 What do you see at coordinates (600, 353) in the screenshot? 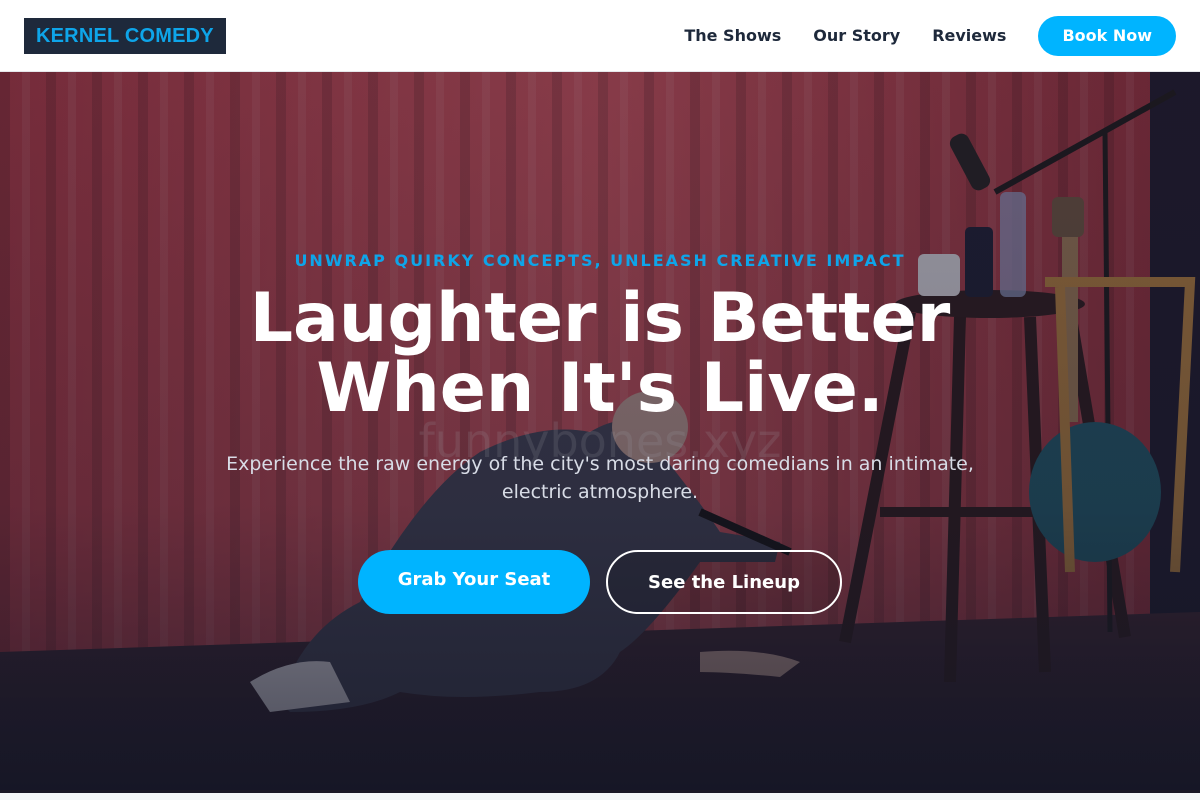
I see `hero-headline: Laughter is Better When It's Live.` at bounding box center [600, 353].